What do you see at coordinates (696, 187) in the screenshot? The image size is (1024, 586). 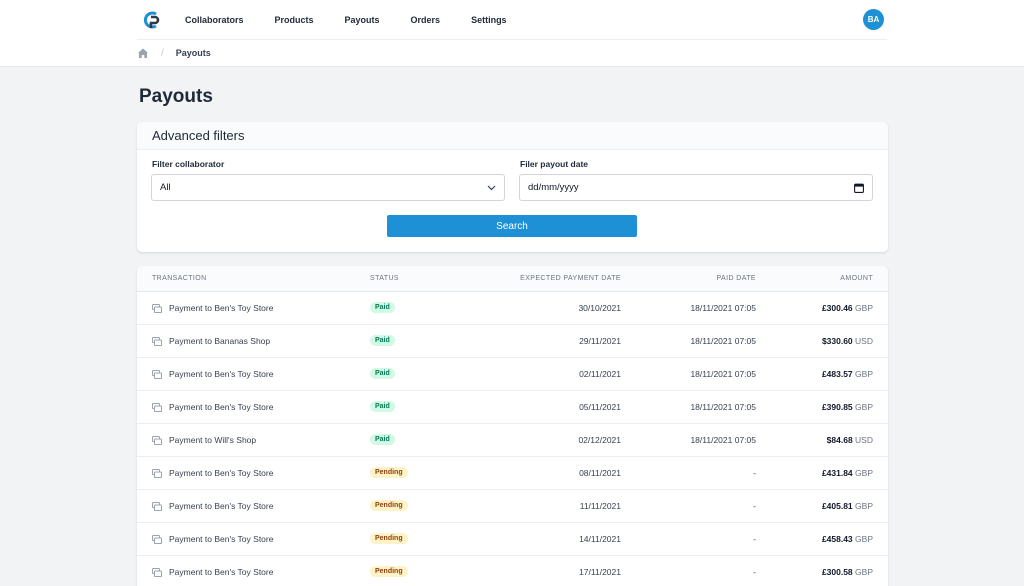 I see `payout-date-input: dd/mm/yyyy` at bounding box center [696, 187].